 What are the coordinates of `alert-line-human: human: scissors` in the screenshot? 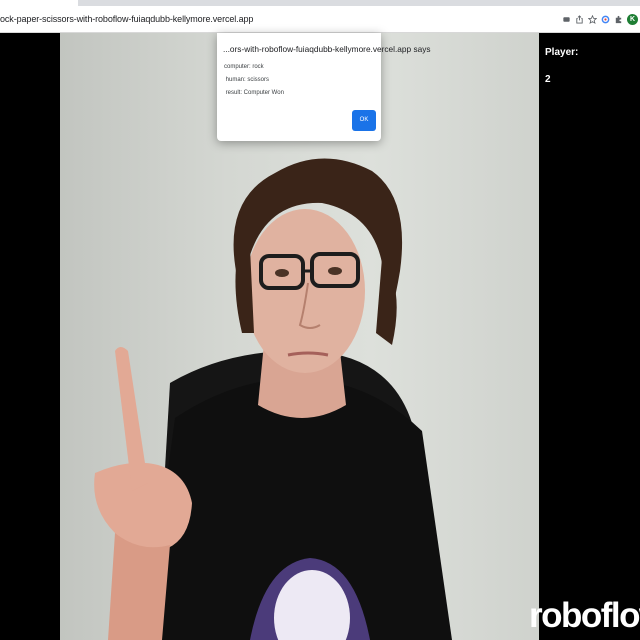 It's located at (247, 80).